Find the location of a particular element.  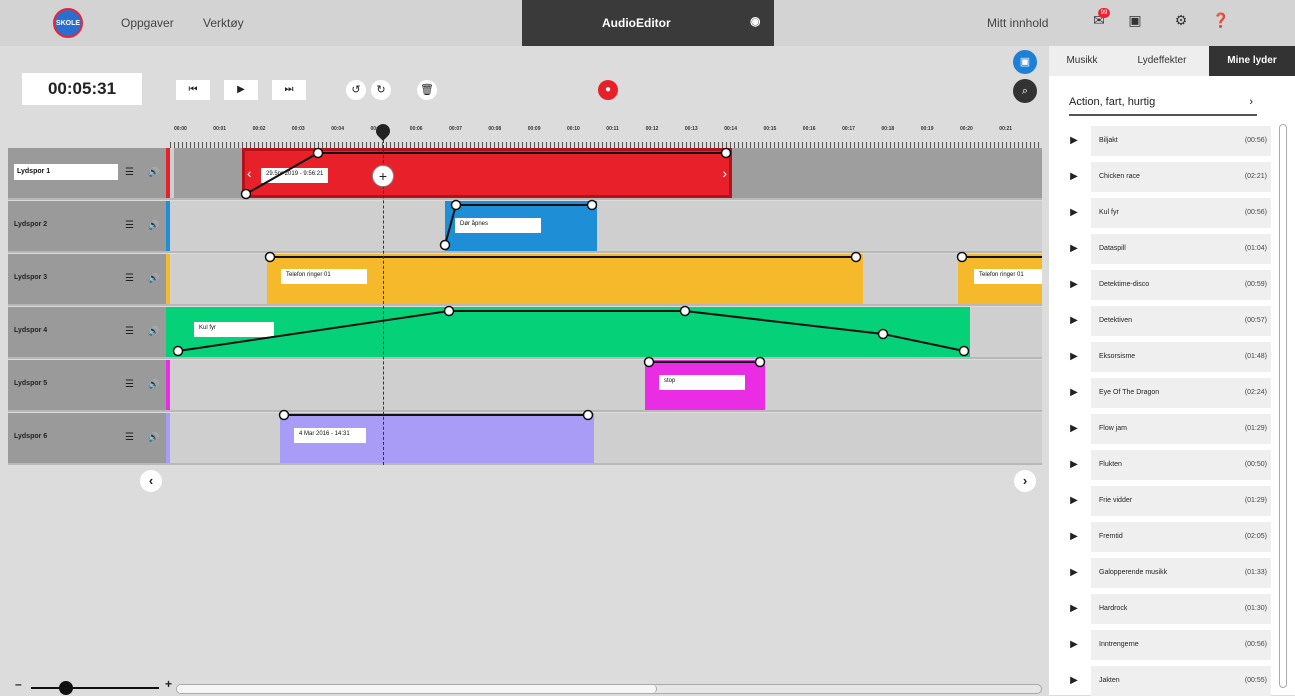

sound-info: Jakten (00:55) is located at coordinates (1181, 681).